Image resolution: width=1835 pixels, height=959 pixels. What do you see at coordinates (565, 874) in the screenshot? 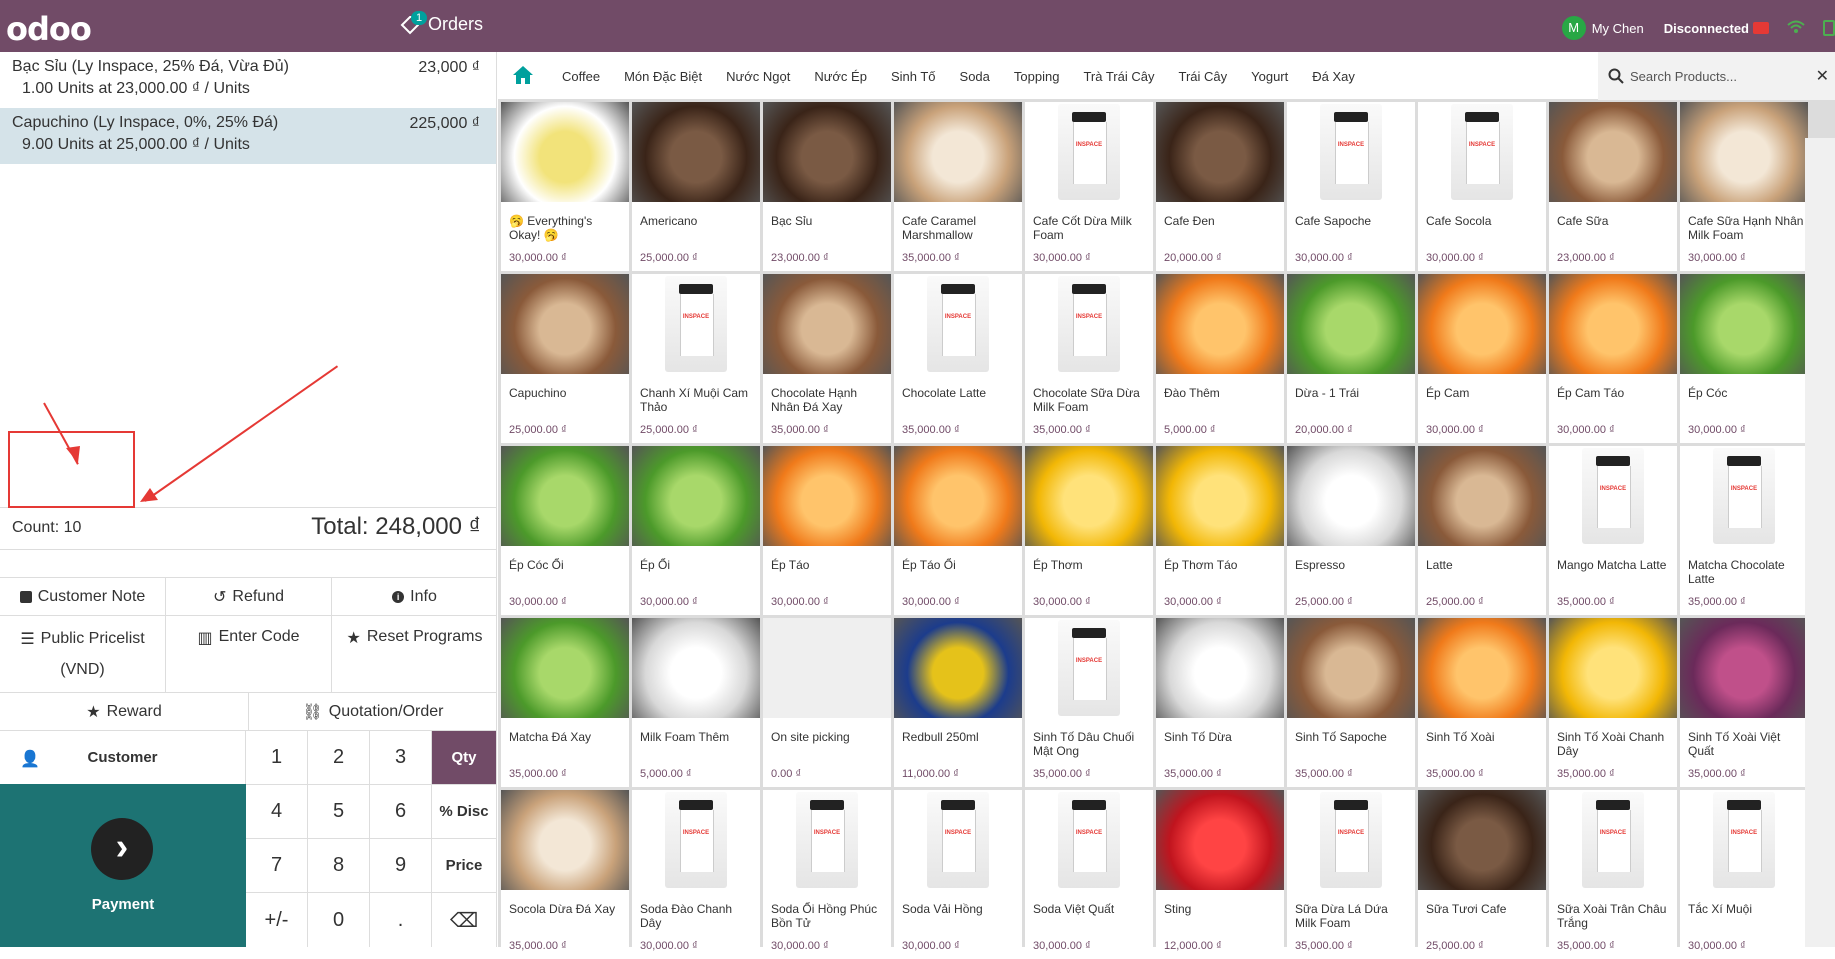
I see `product-card: Socola Dừa Đá Xay 35,000.00 ₫` at bounding box center [565, 874].